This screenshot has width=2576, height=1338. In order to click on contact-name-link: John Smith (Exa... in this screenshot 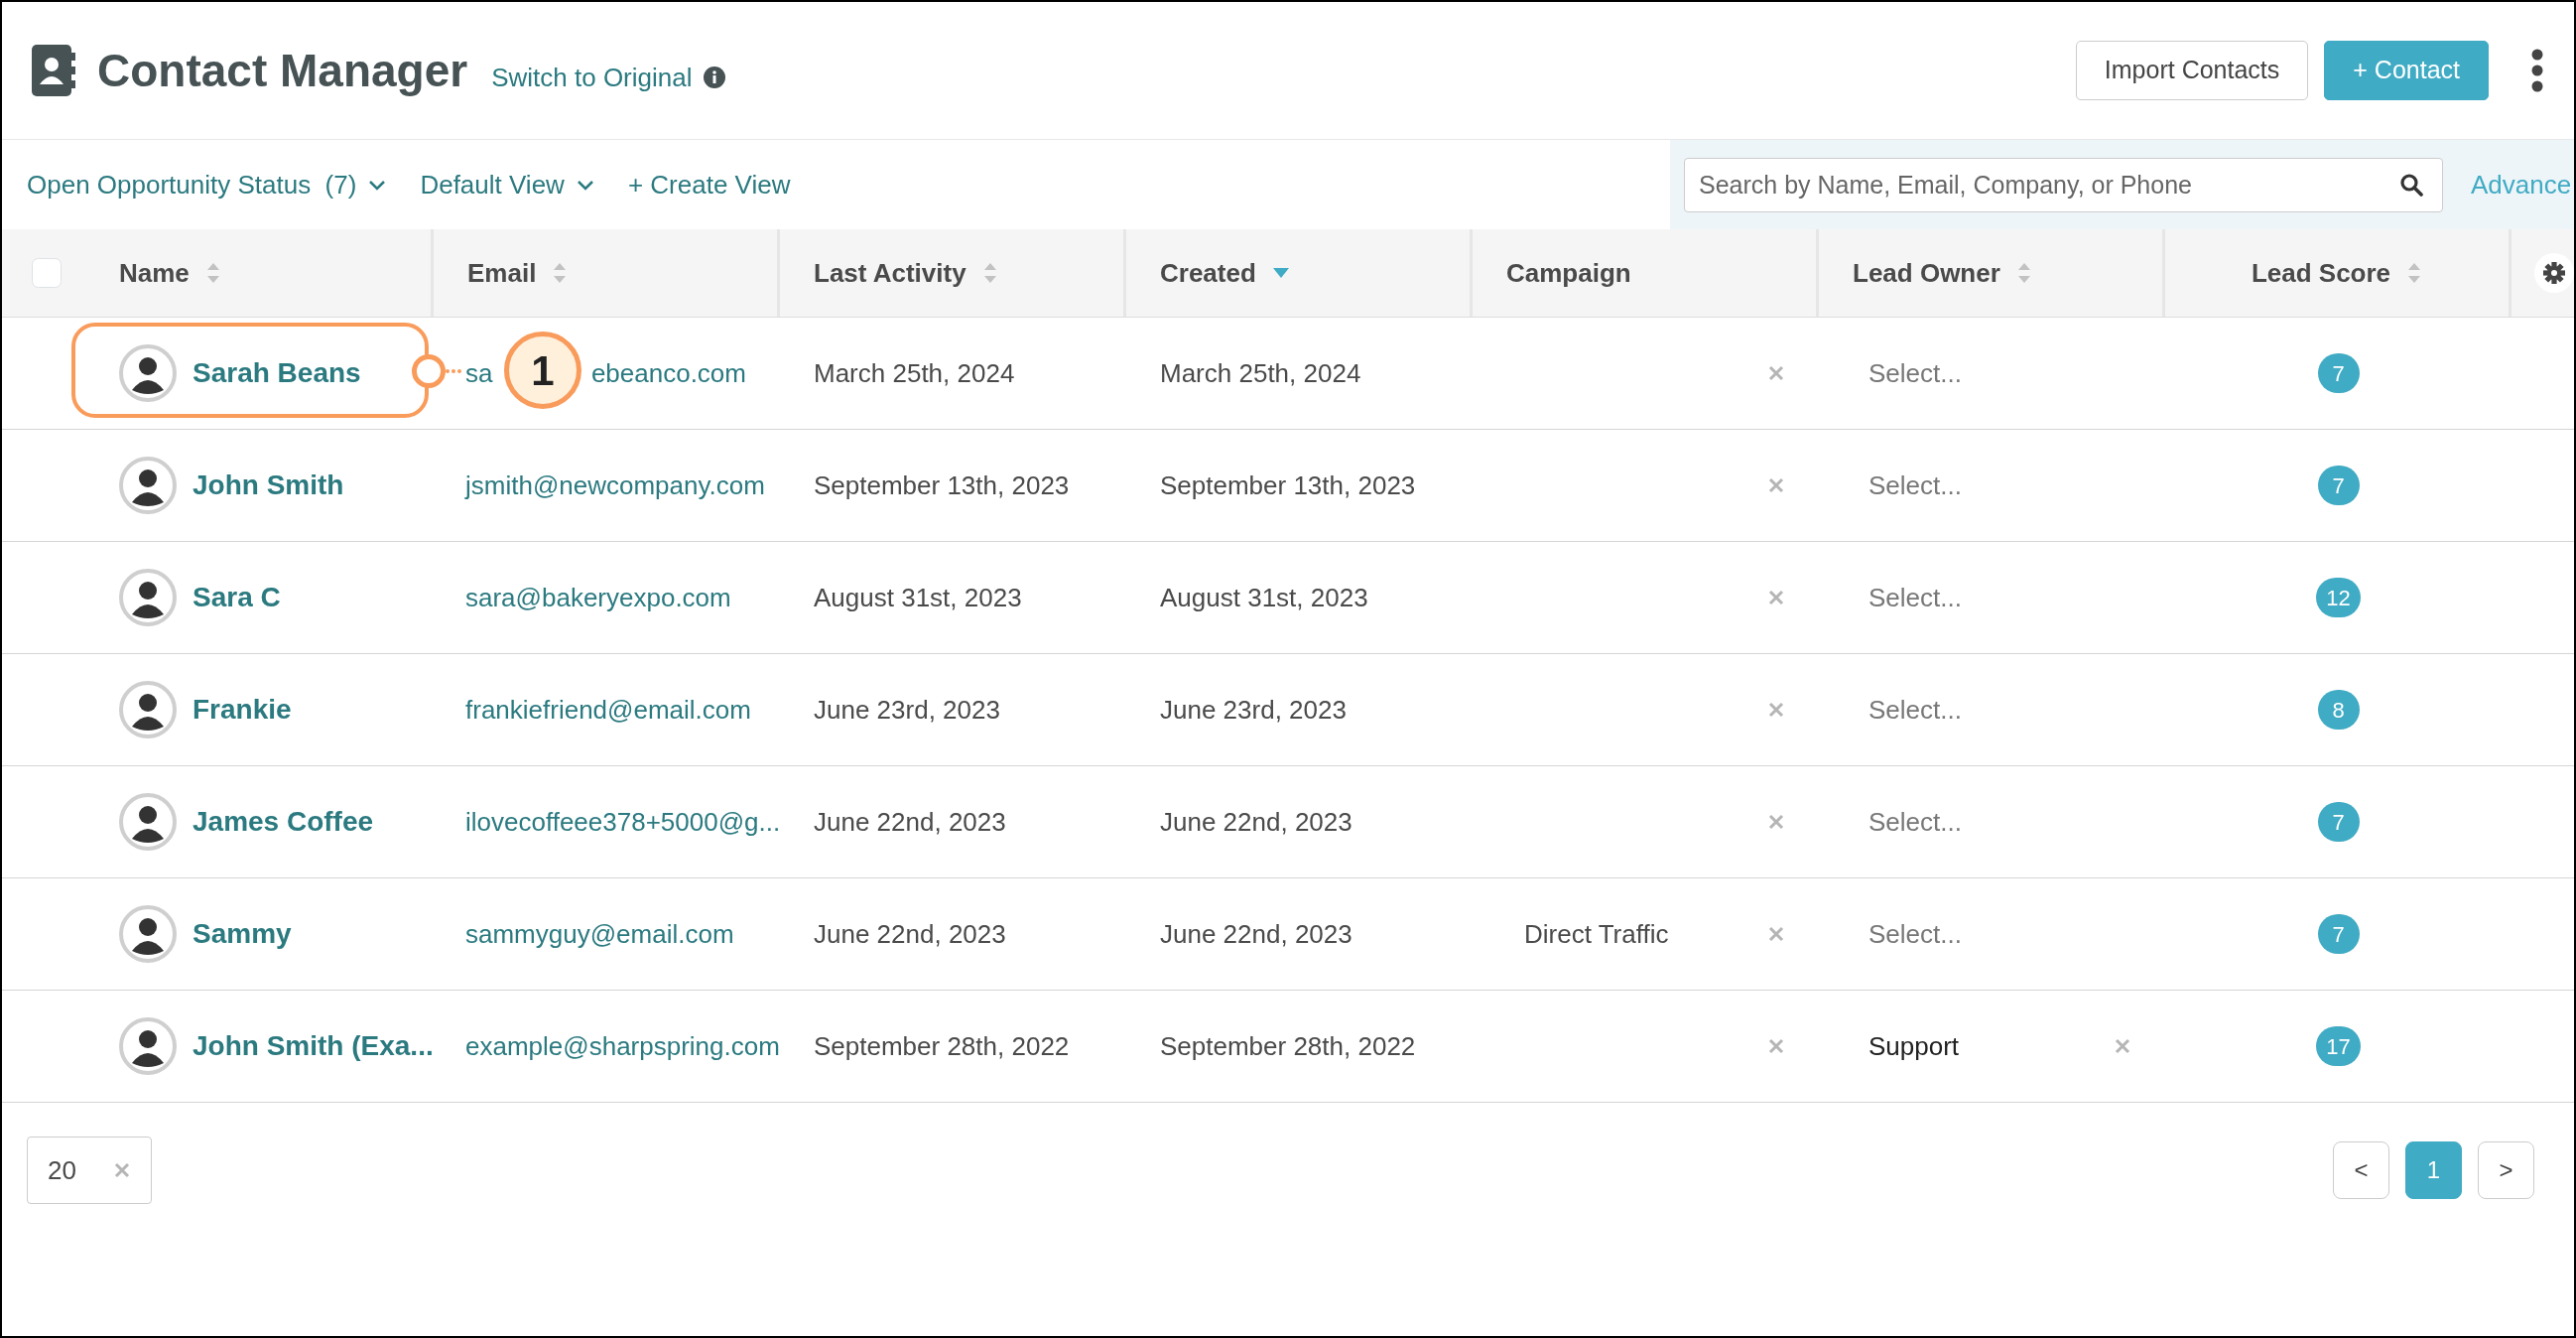, I will do `click(313, 1046)`.